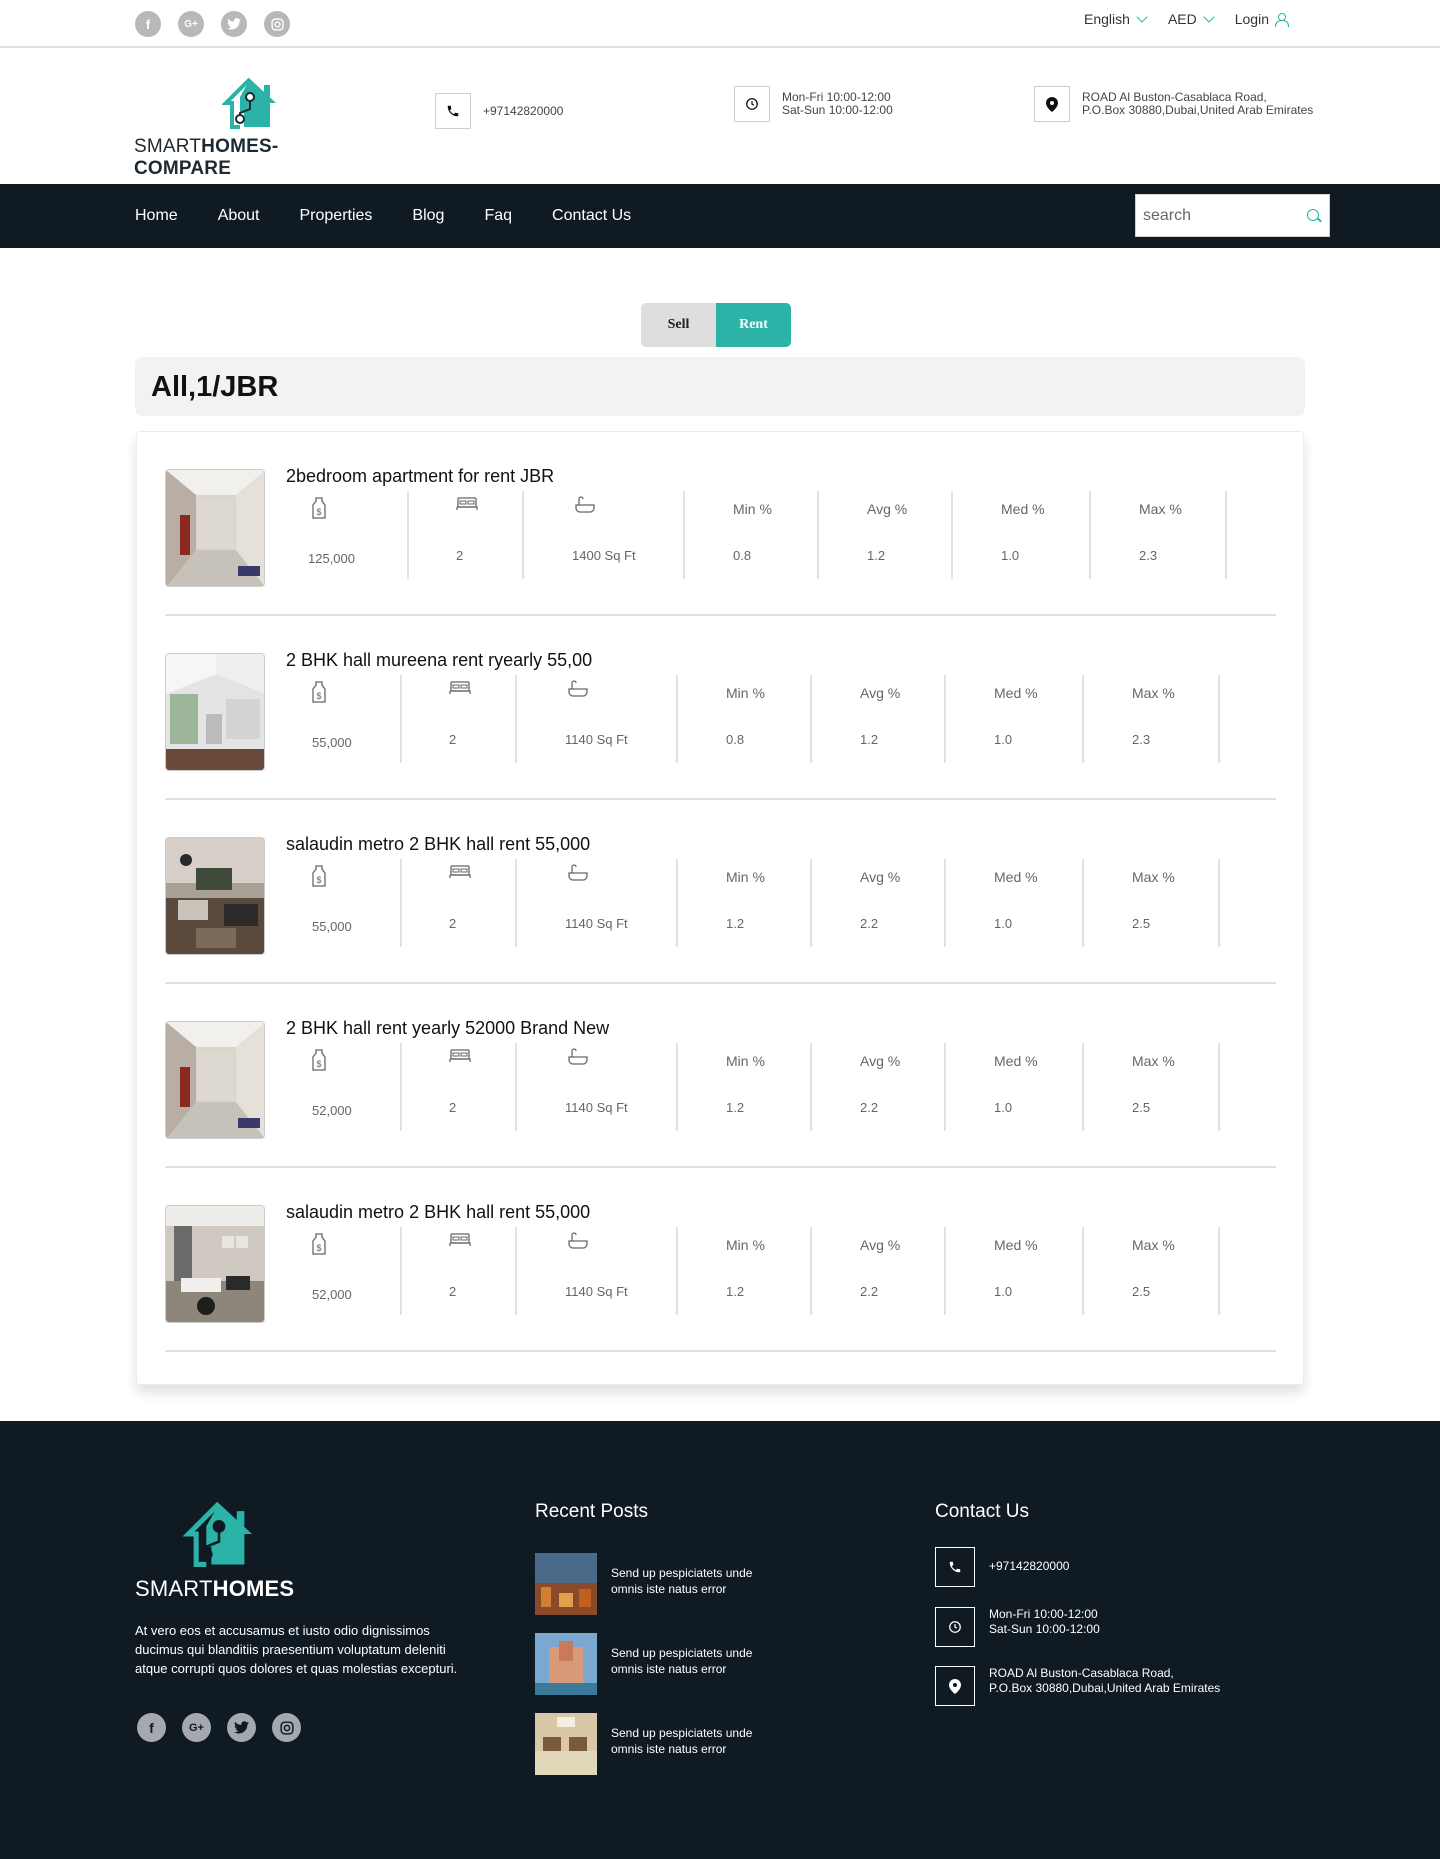 Image resolution: width=1440 pixels, height=1859 pixels. What do you see at coordinates (745, 1087) in the screenshot?
I see `min-cell: Min % 1.2` at bounding box center [745, 1087].